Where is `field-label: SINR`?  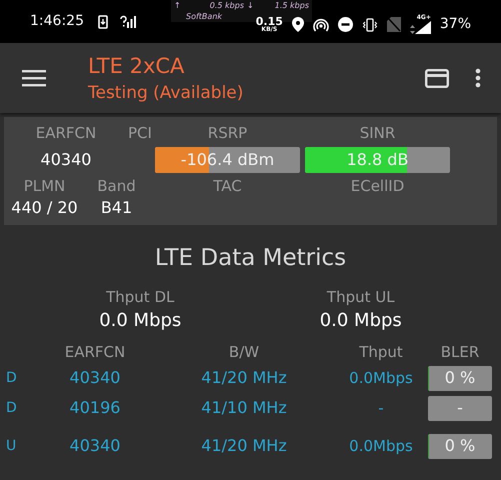
field-label: SINR is located at coordinates (377, 133).